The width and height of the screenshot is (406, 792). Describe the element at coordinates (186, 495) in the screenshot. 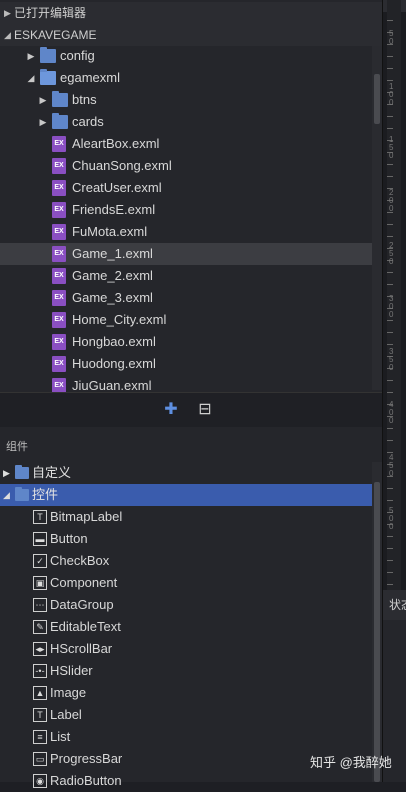

I see `component-group: ◢ 控件` at that location.